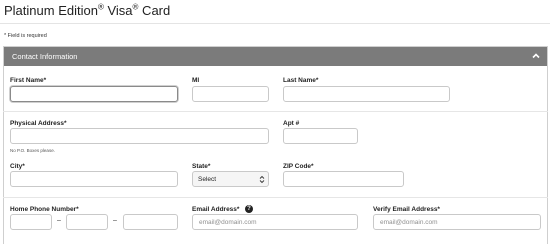 The image size is (550, 244). What do you see at coordinates (409, 222) in the screenshot?
I see `verify-email-placeholder: email@domain.com` at bounding box center [409, 222].